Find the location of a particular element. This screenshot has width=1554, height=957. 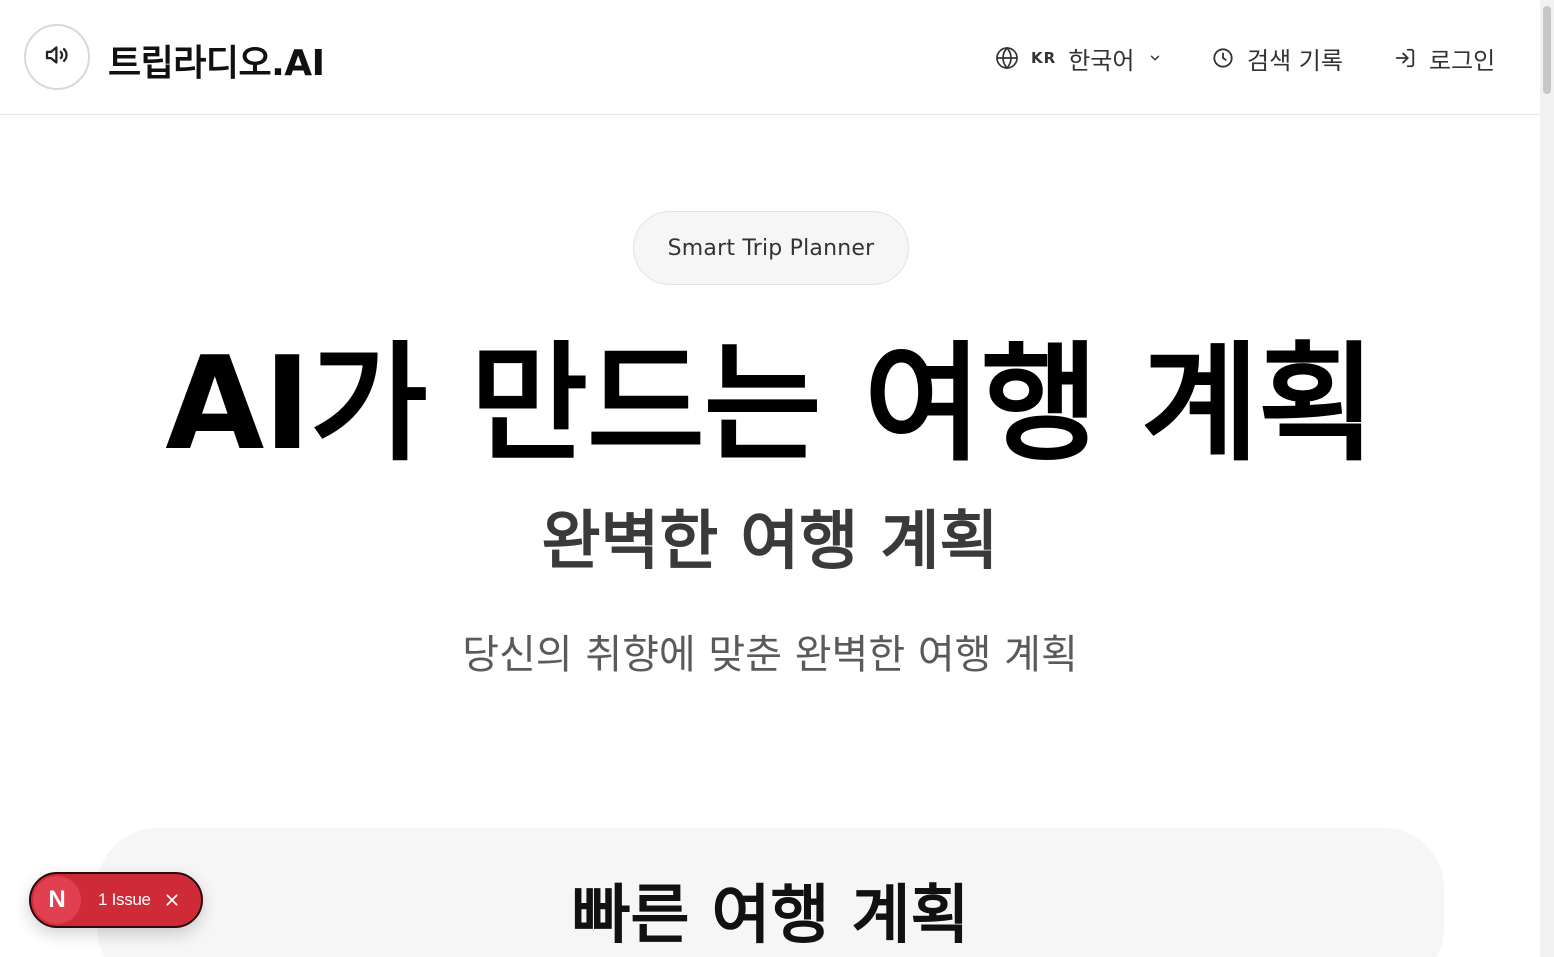

vertical-scrollbar is located at coordinates (1547, 478).